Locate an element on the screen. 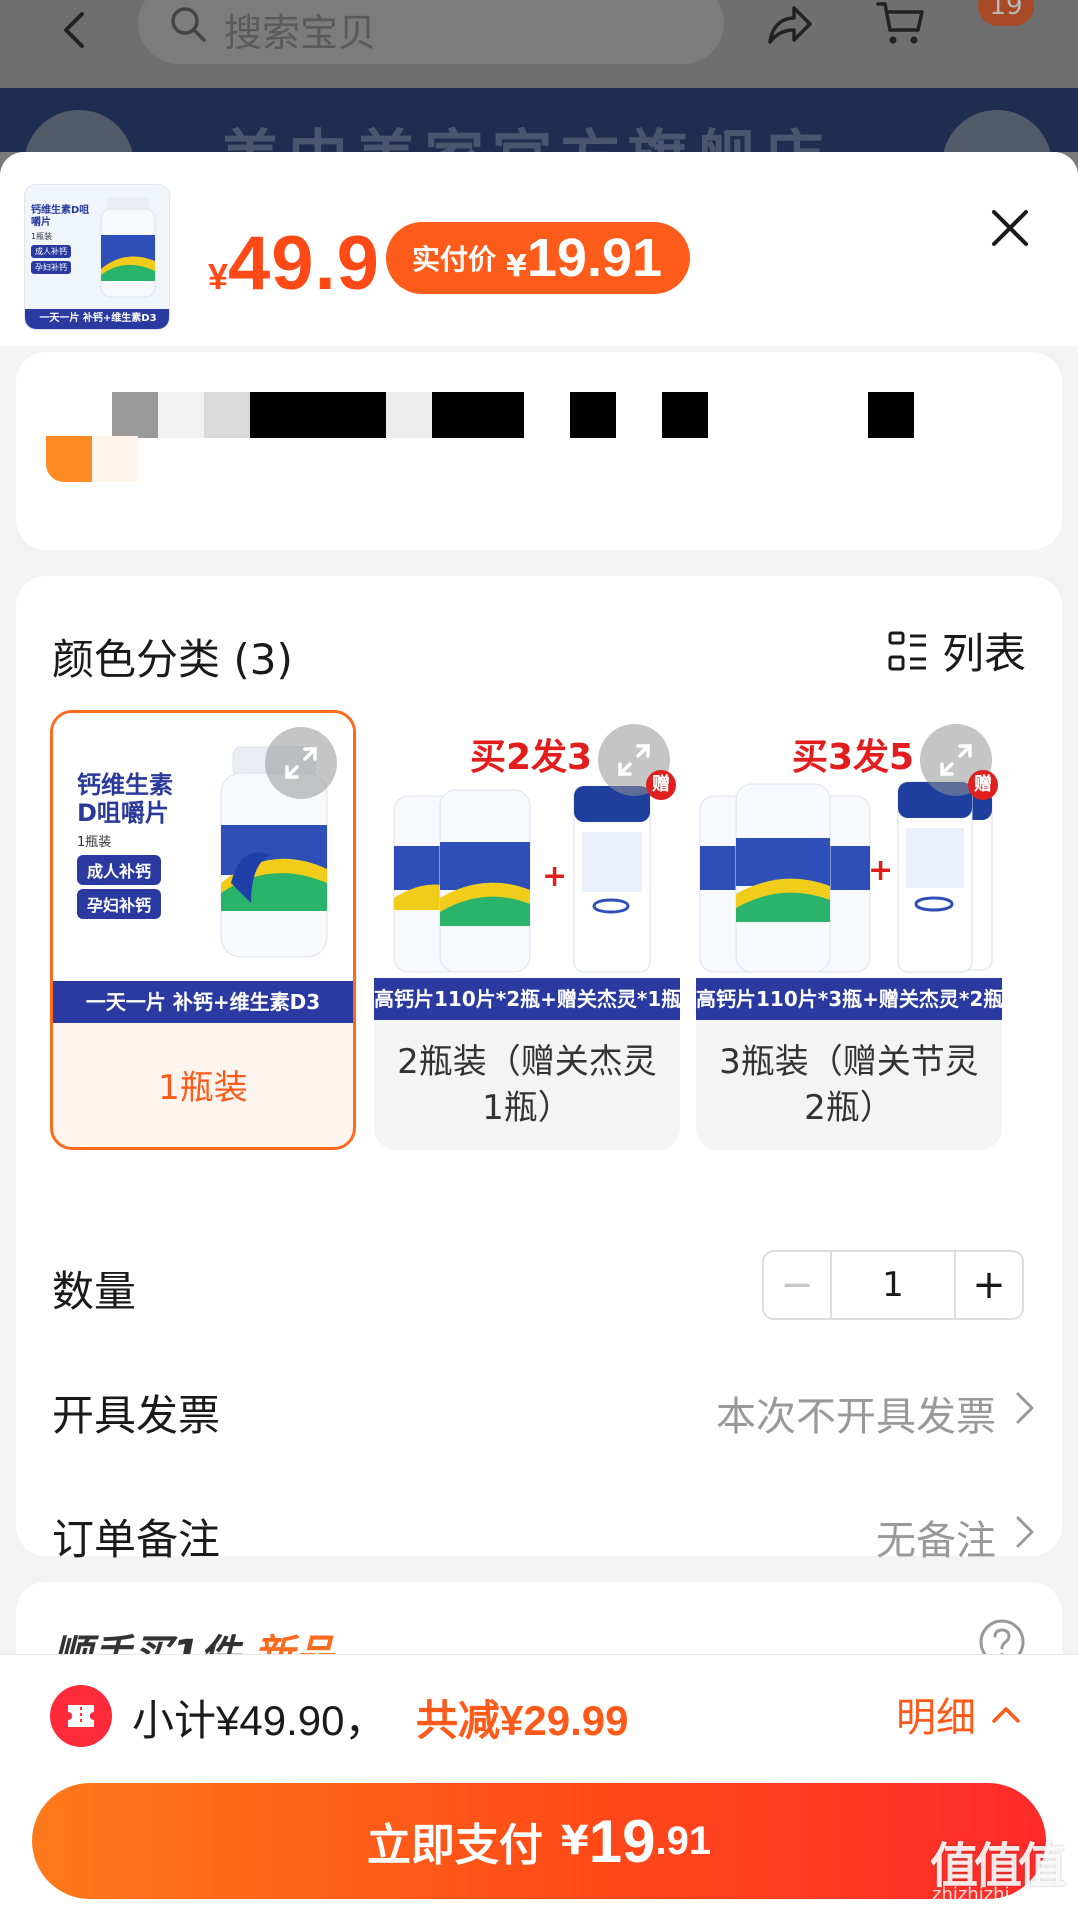 The image size is (1078, 1908). list-view-icon is located at coordinates (907, 650).